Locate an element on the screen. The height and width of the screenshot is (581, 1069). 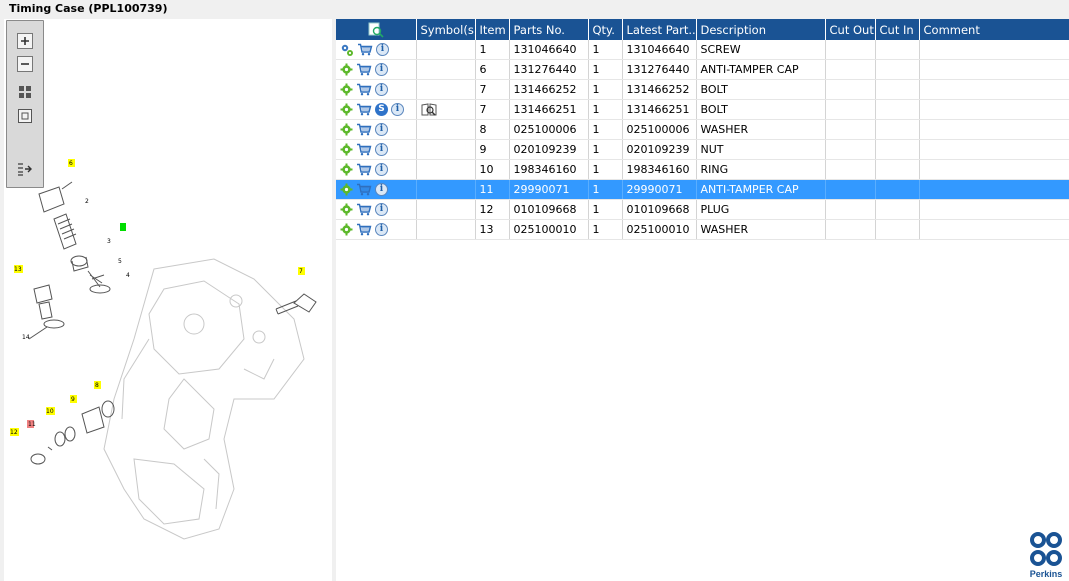
column-header-symbols: Symbol(s) is located at coordinates (446, 29).